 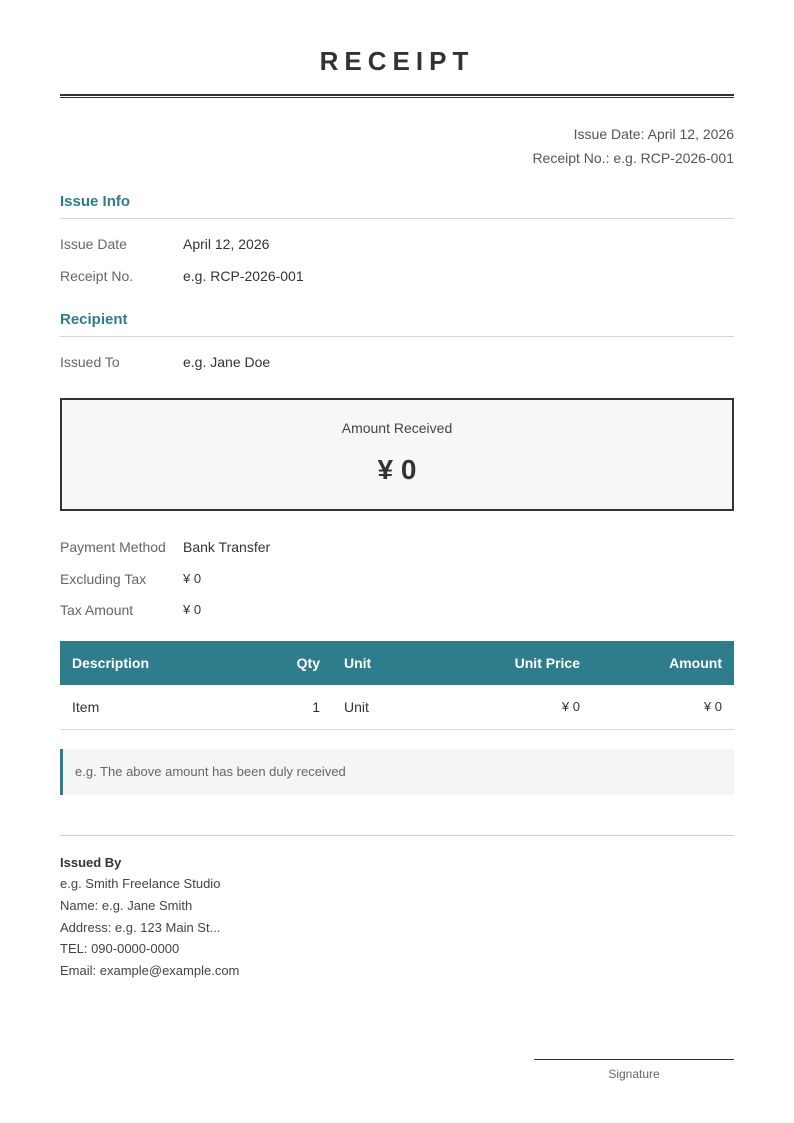 I want to click on issuer-name: Name: e.g. Jane Smith, so click(x=126, y=905).